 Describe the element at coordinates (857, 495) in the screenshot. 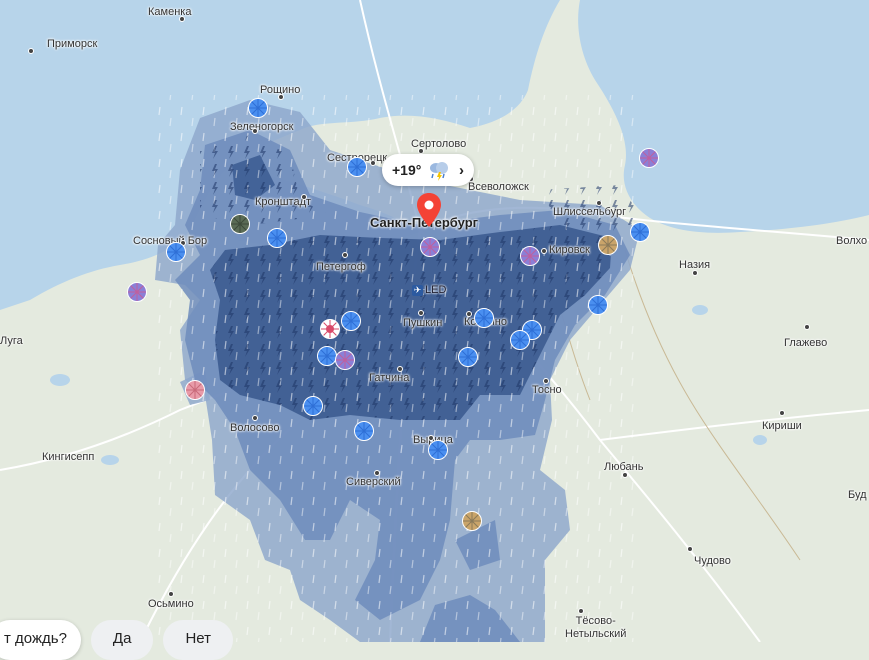

I see `city-label-bud: Буд` at that location.